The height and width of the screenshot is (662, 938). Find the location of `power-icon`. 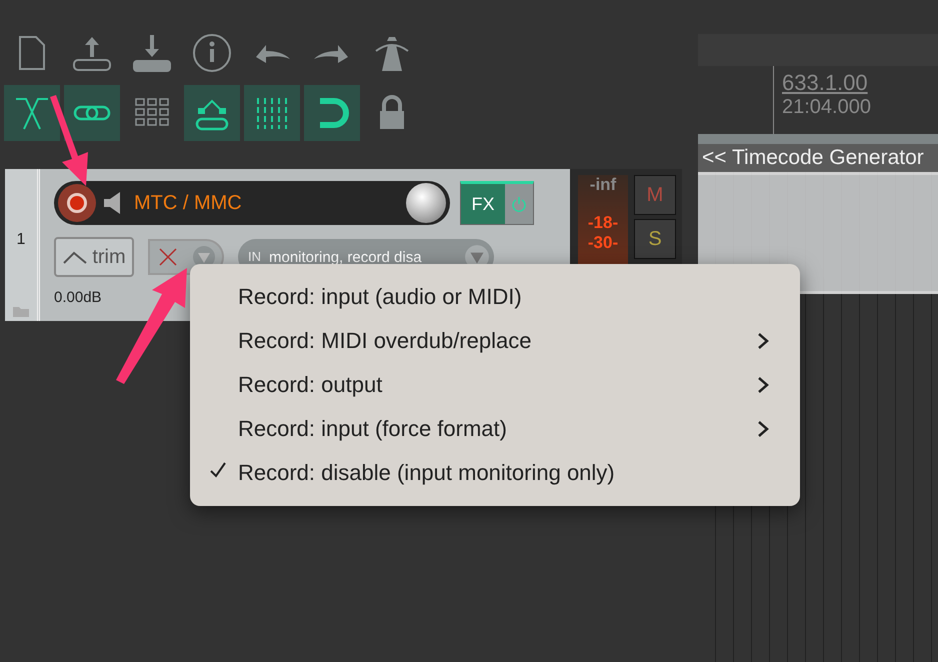

power-icon is located at coordinates (519, 204).